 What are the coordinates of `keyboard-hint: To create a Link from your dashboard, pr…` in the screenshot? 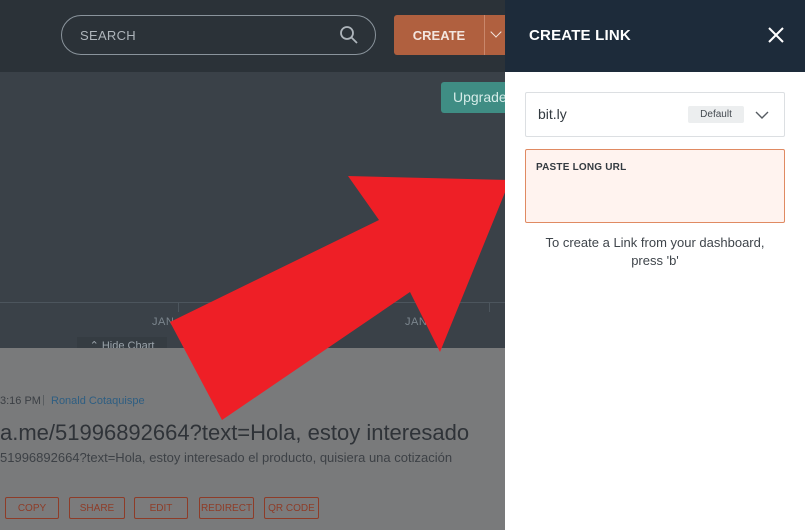 It's located at (655, 251).